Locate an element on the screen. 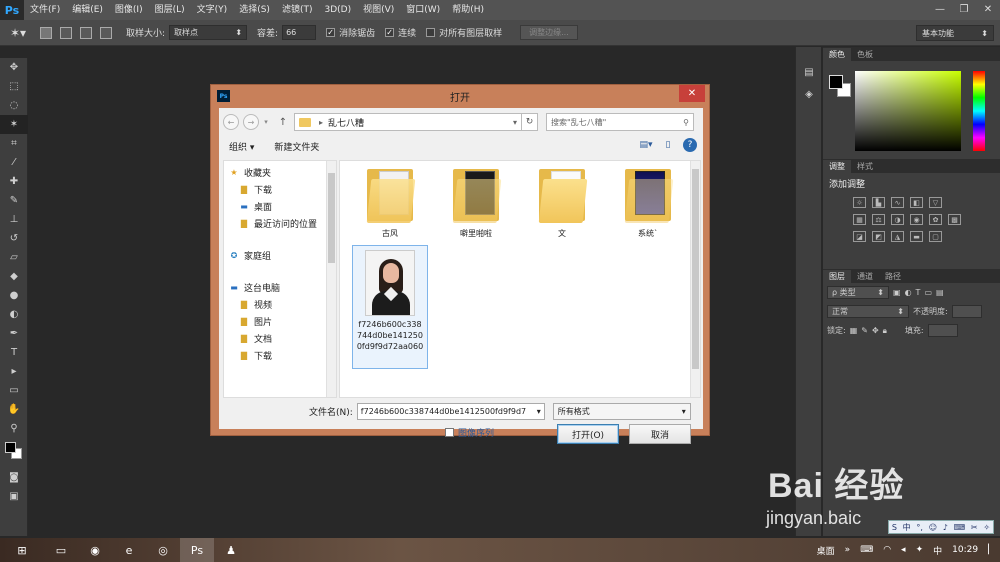  folder-item: 系统` is located at coordinates (648, 202).